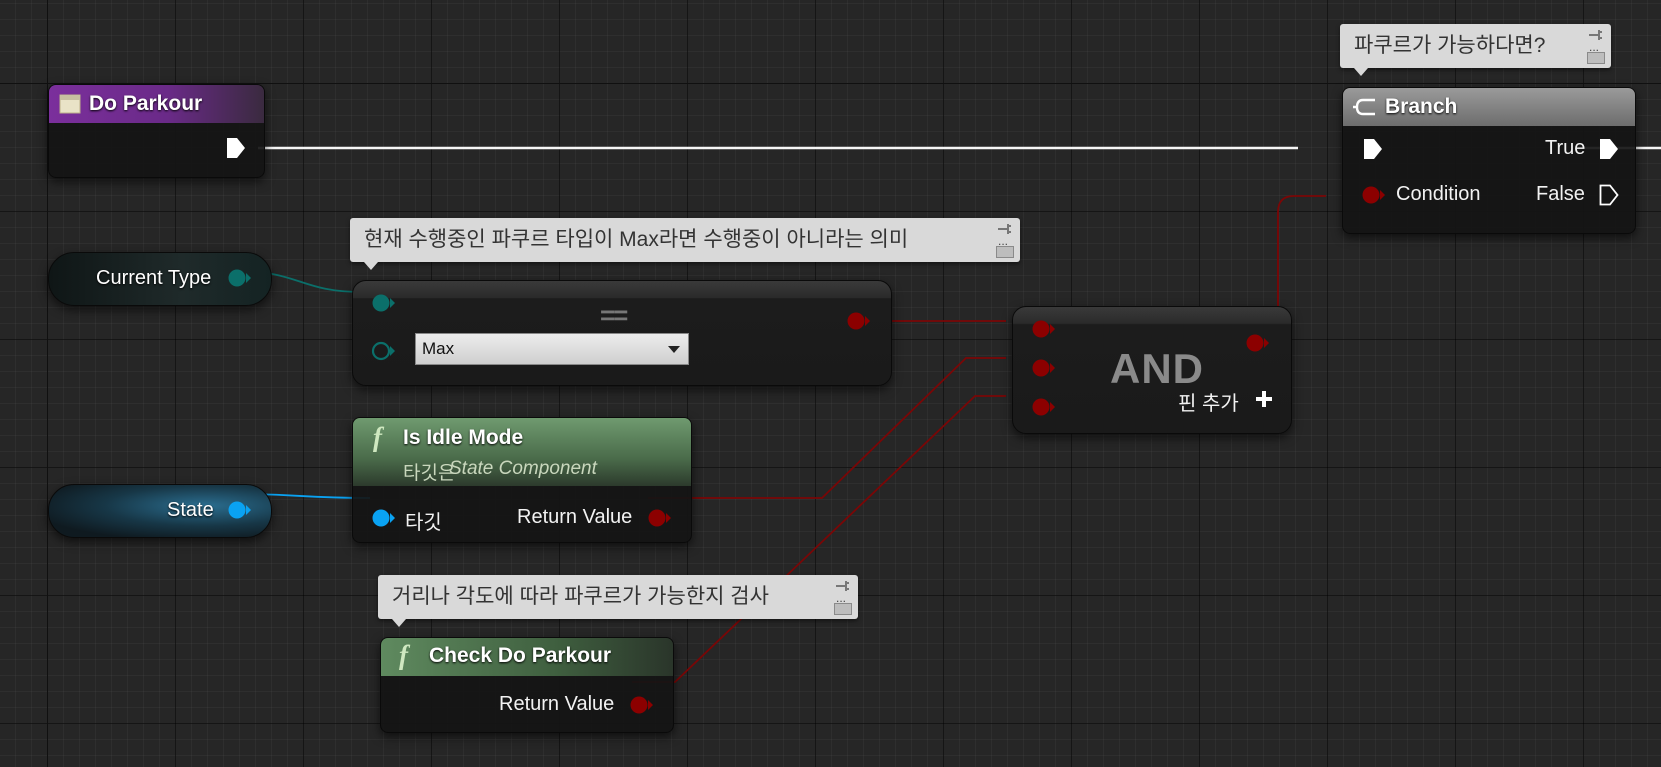 Image resolution: width=1661 pixels, height=767 pixels. What do you see at coordinates (146, 103) in the screenshot?
I see `node-title: Do Parkour` at bounding box center [146, 103].